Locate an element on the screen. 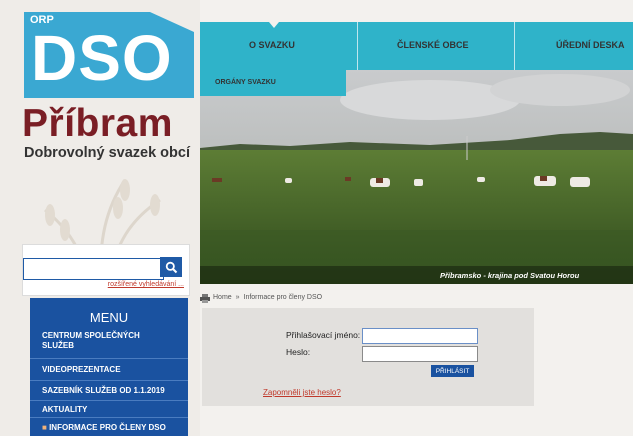 The image size is (633, 436). menu-item-sazebnik: SAZEBNÍK SLUŽEB OD 1.1.2019 is located at coordinates (109, 390).